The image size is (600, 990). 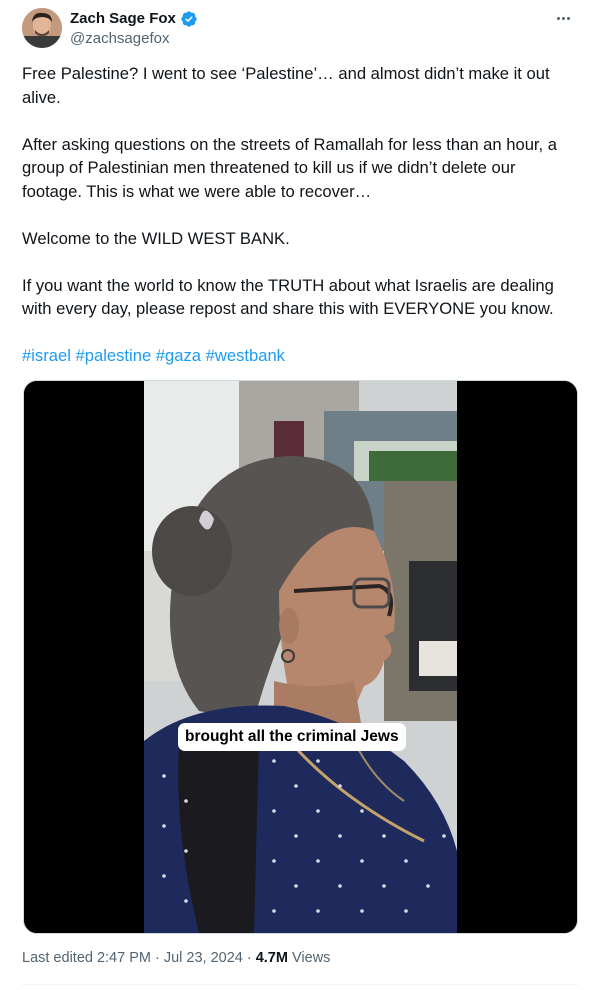 What do you see at coordinates (189, 19) in the screenshot?
I see `verified-badge-icon` at bounding box center [189, 19].